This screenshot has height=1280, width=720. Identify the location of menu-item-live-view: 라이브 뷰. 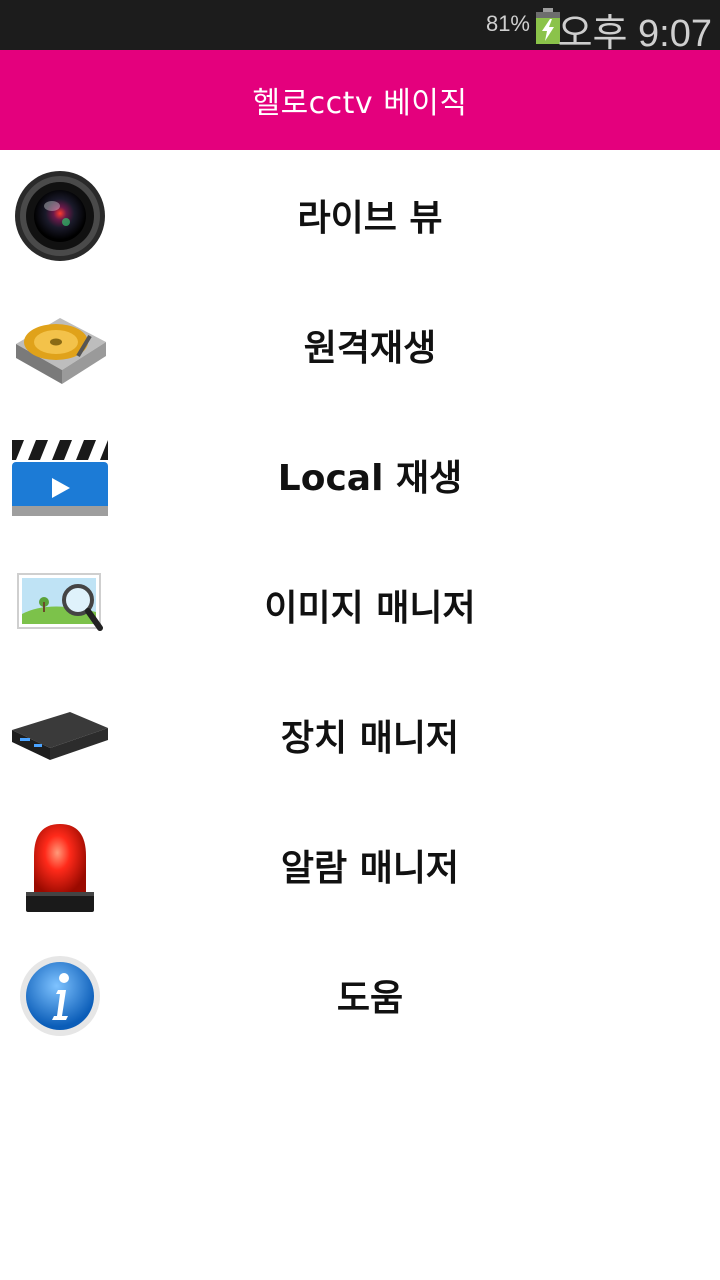
(360, 215).